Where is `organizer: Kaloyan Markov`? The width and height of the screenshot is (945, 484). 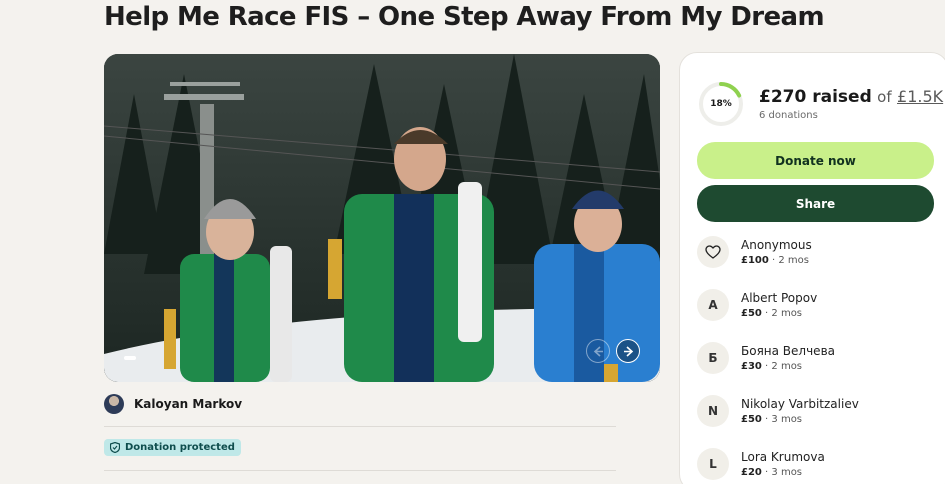
organizer: Kaloyan Markov is located at coordinates (173, 404).